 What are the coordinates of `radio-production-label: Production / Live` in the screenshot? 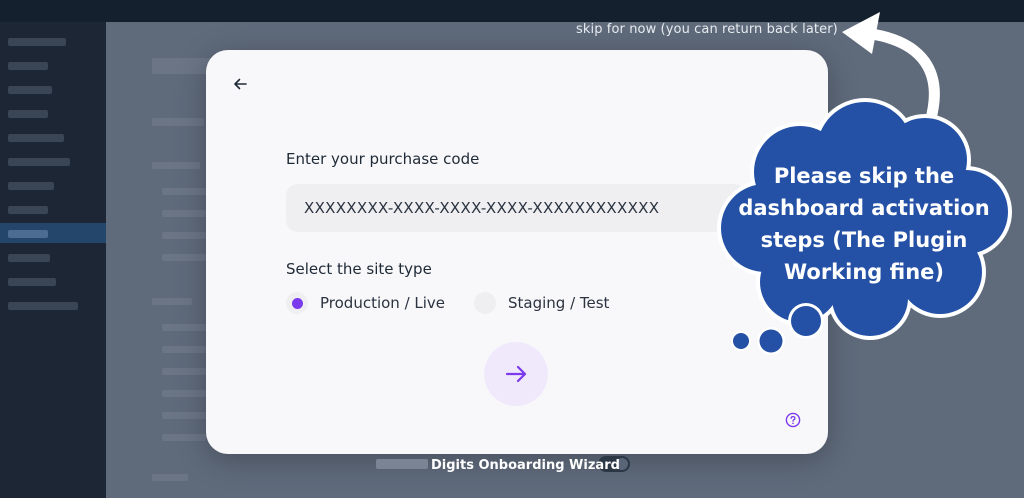 It's located at (383, 303).